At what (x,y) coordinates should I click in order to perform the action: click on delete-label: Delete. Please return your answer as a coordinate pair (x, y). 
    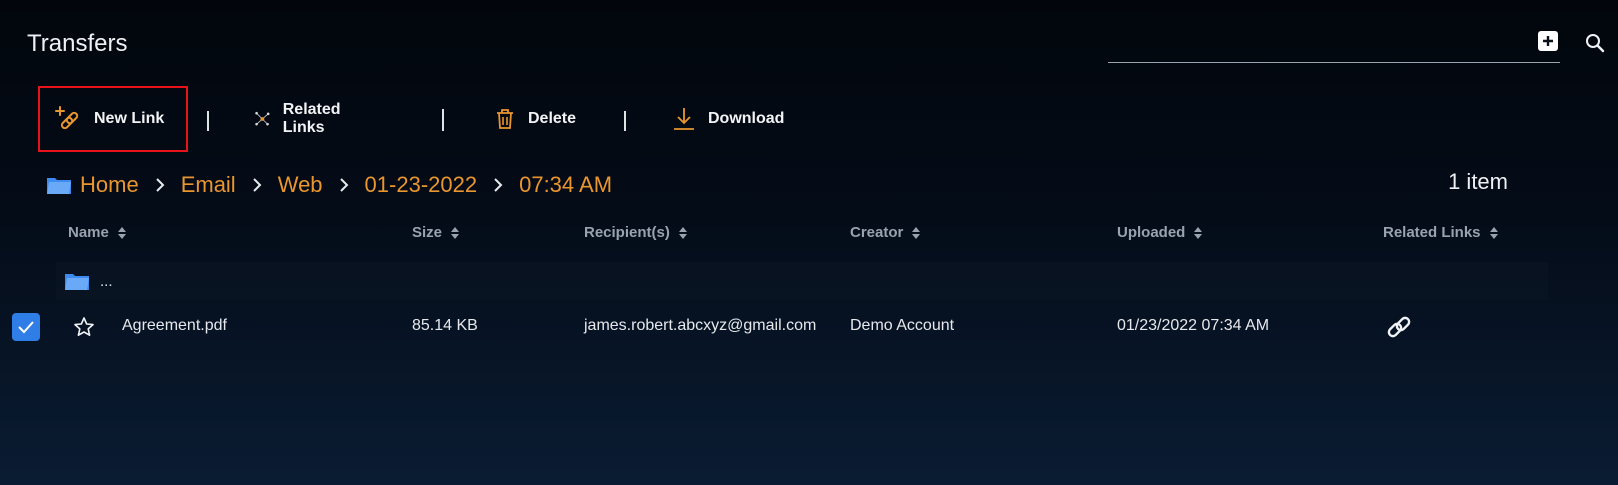
    Looking at the image, I should click on (552, 118).